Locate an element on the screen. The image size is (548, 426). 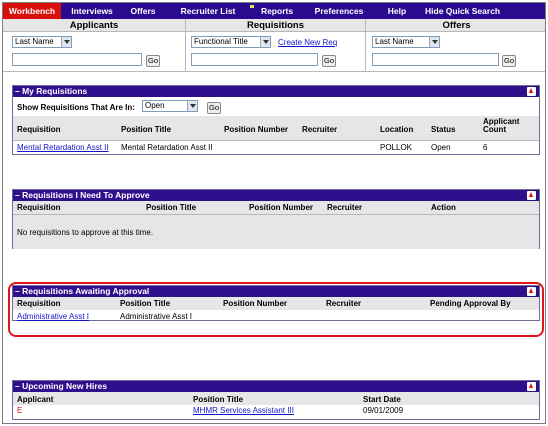
status-filter-value: Open is located at coordinates (155, 105).